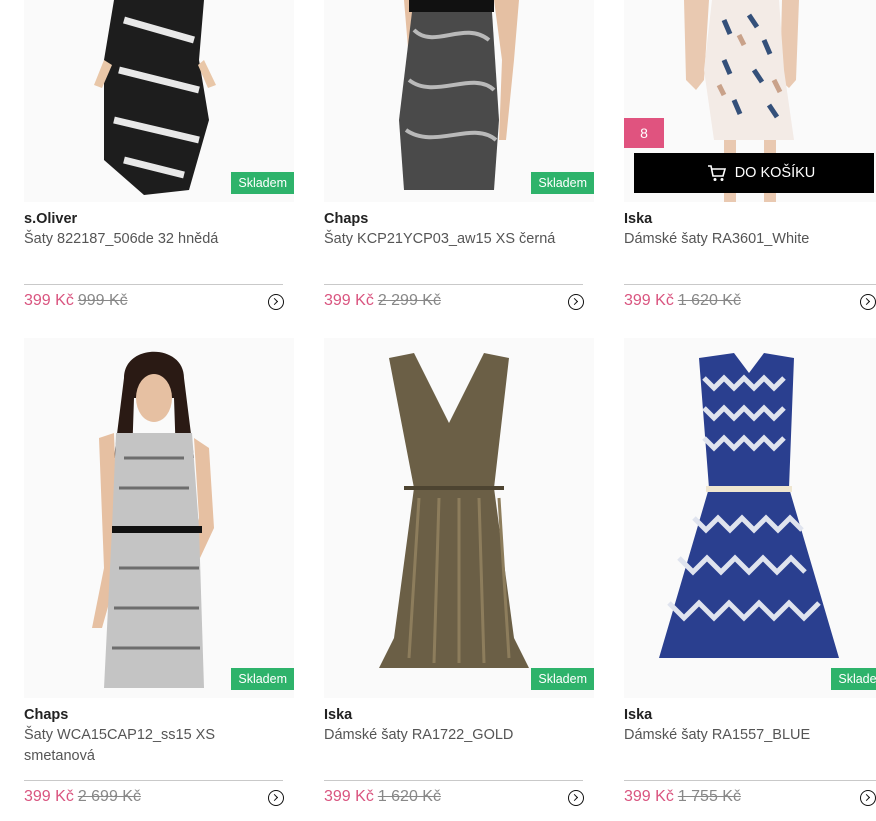 The width and height of the screenshot is (876, 821). Describe the element at coordinates (709, 796) in the screenshot. I see `old-price: 1 755 Kč` at that location.